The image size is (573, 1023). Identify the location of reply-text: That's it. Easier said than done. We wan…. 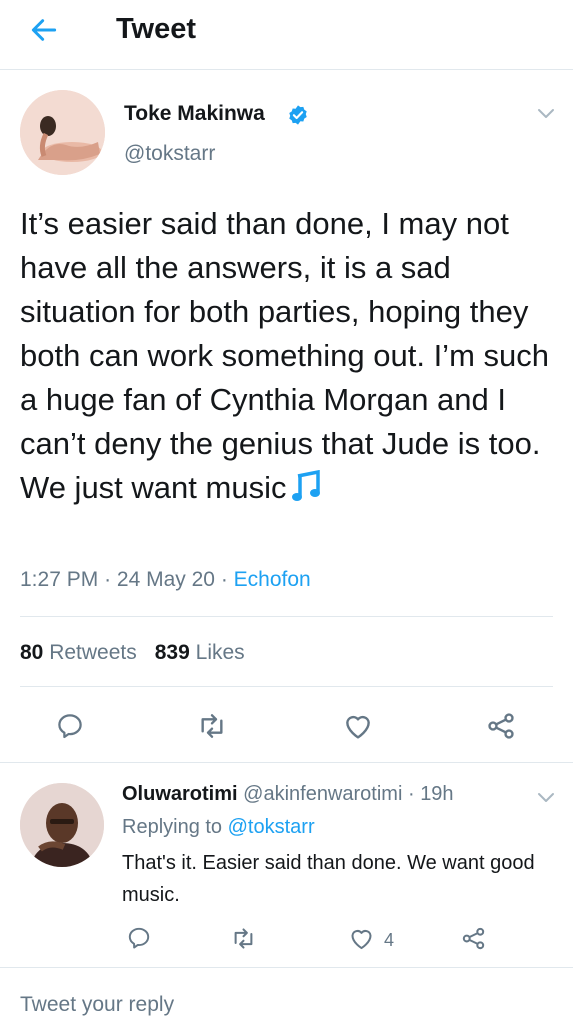
(328, 879).